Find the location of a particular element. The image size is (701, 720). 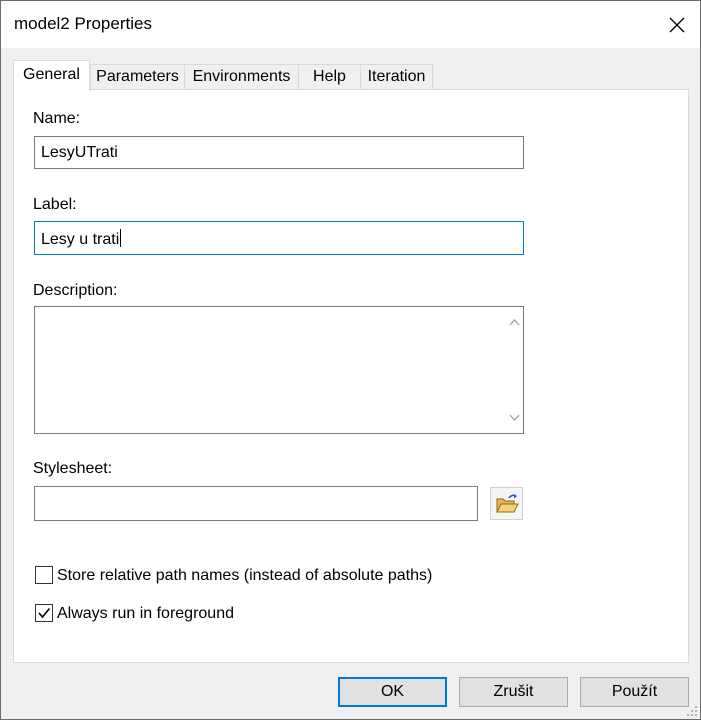

cancel-button-label: Zrušit is located at coordinates (513, 691).